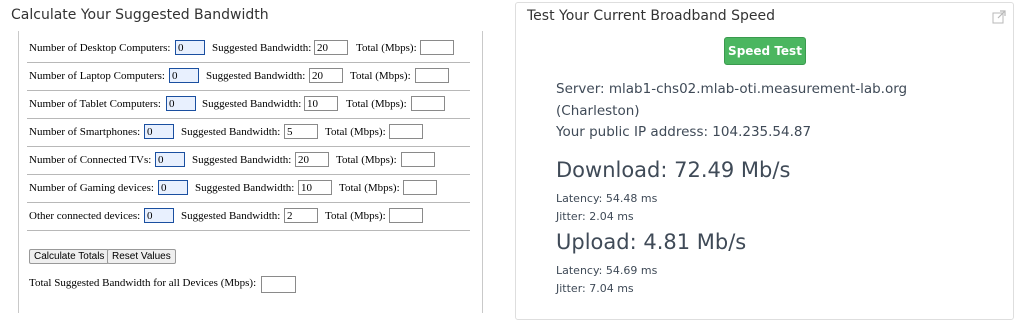  What do you see at coordinates (595, 216) in the screenshot?
I see `download-jitter: Jitter: 2.04 ms` at bounding box center [595, 216].